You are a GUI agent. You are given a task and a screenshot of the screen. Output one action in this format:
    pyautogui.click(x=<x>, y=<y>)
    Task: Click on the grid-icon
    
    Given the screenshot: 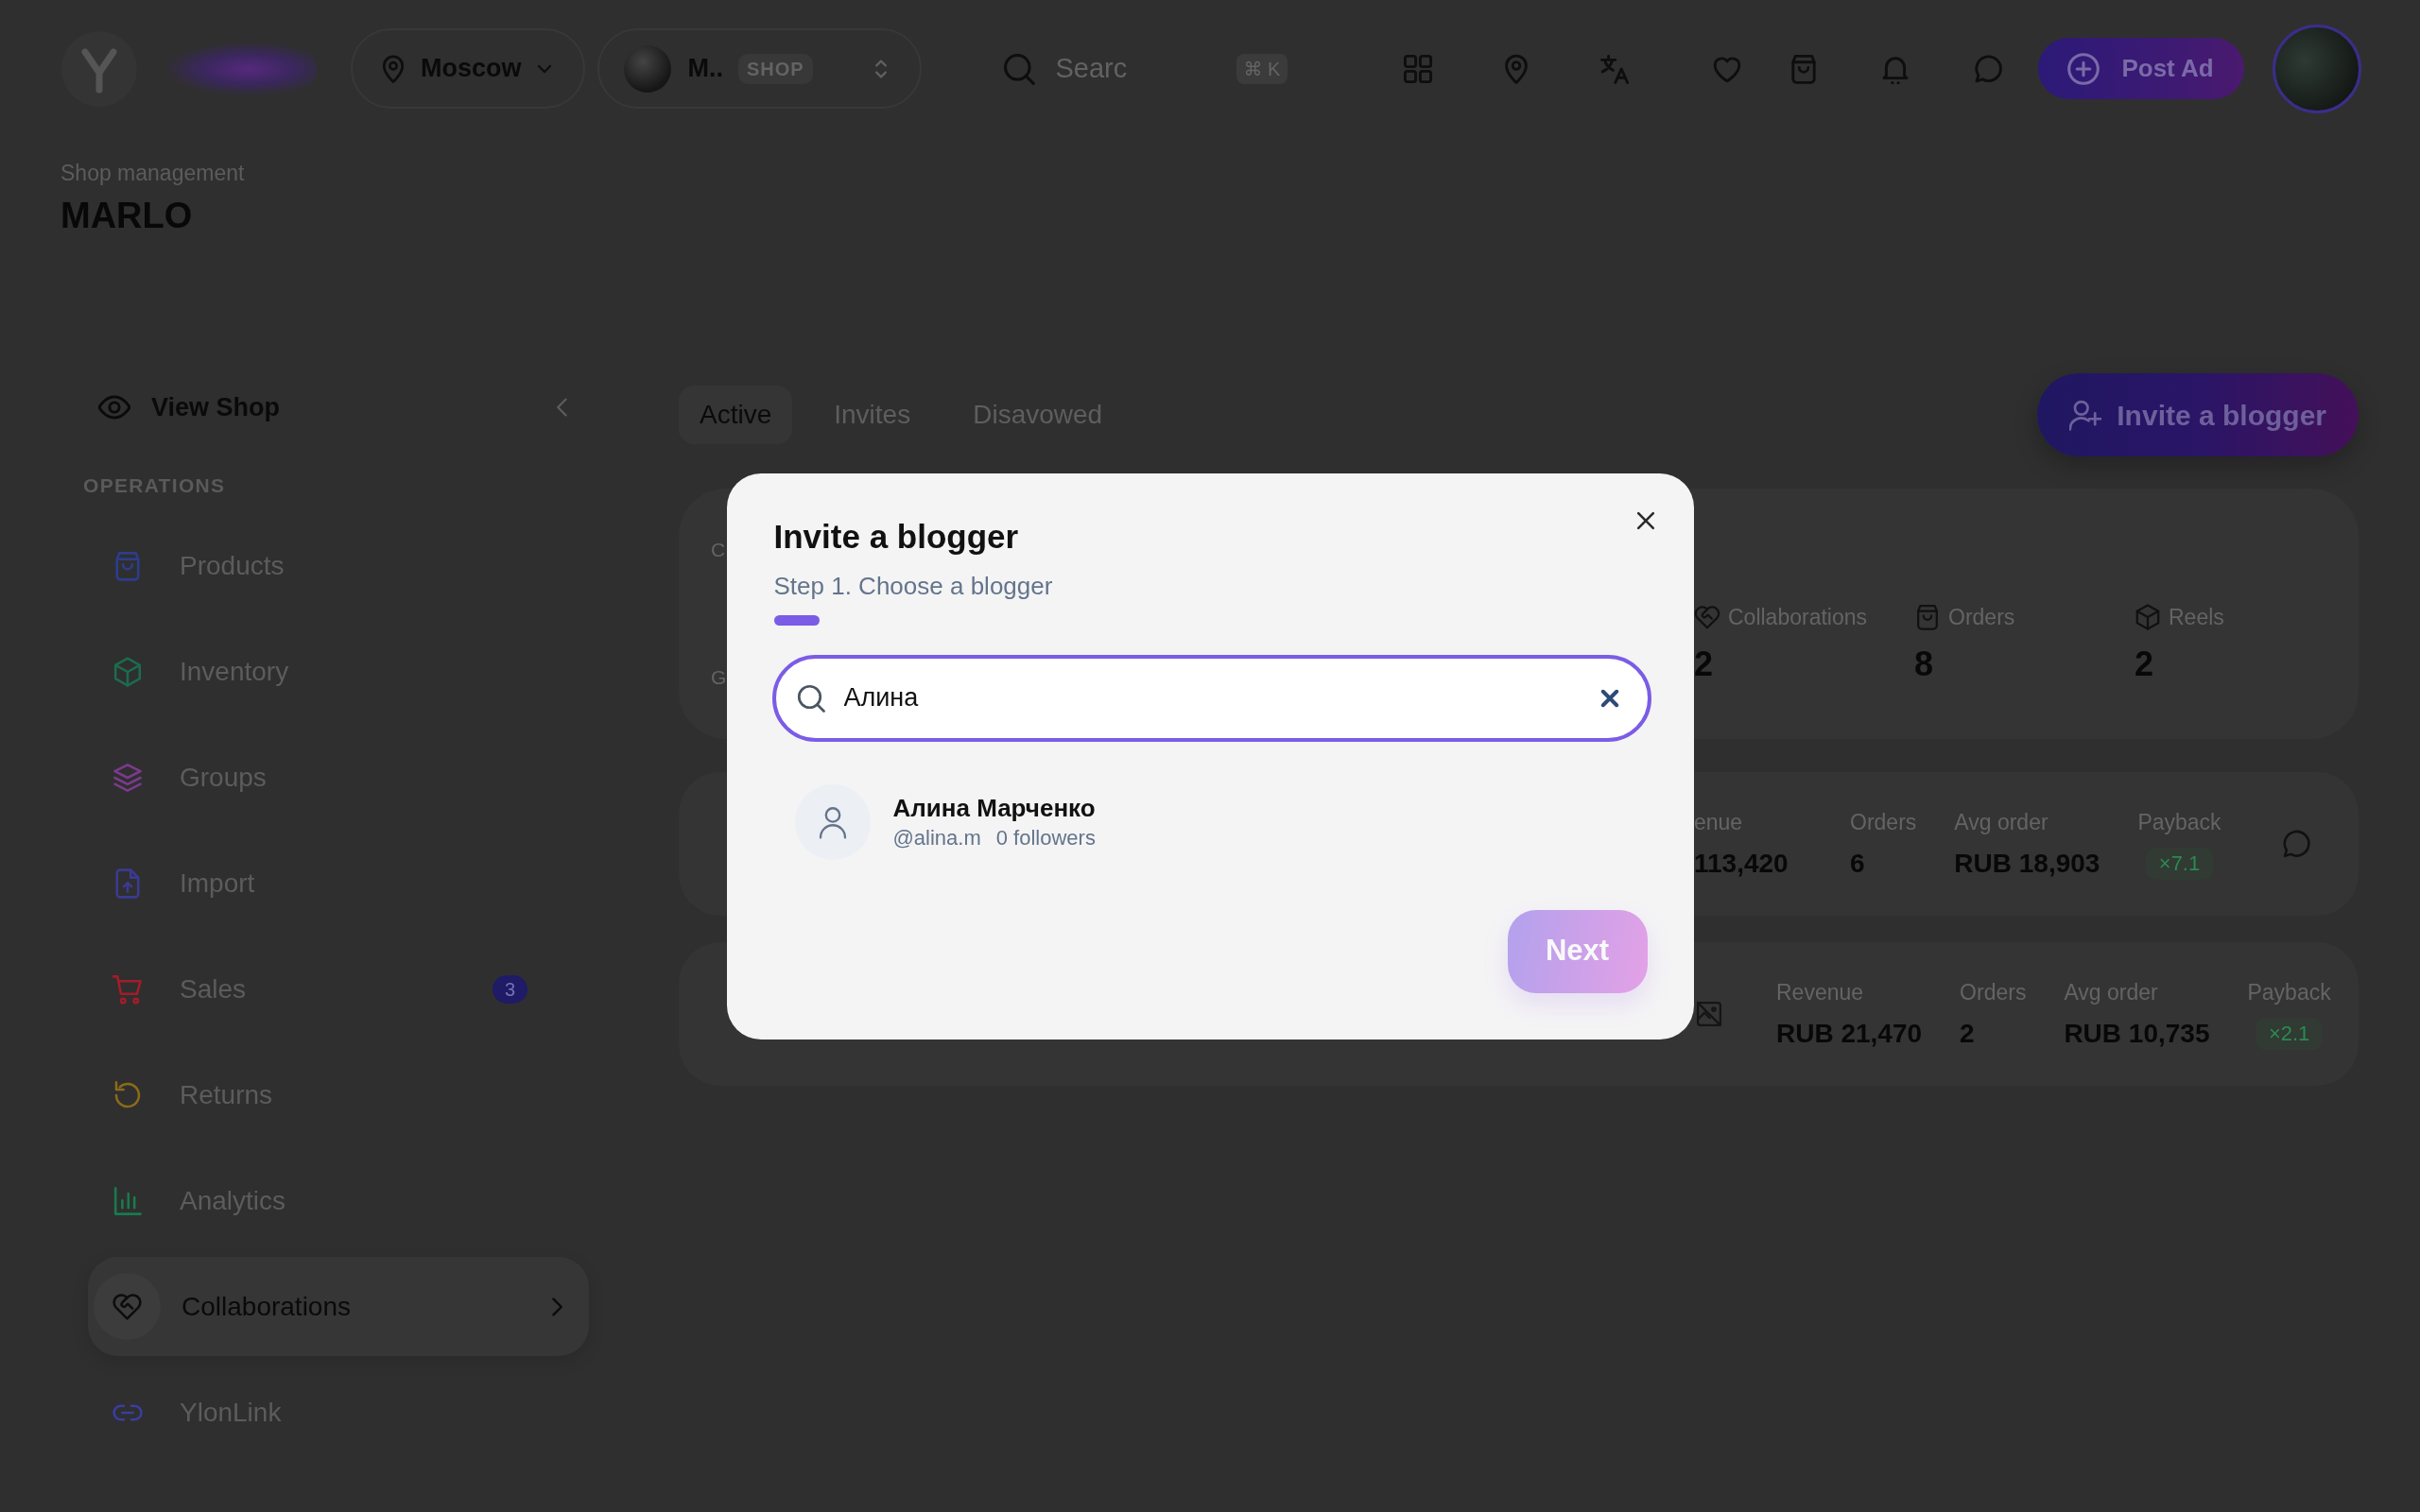 What is the action you would take?
    pyautogui.click(x=1418, y=68)
    